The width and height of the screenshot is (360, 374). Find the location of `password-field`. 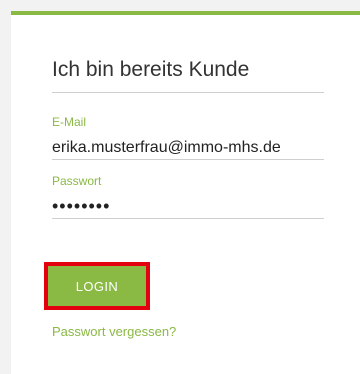

password-field is located at coordinates (188, 207).